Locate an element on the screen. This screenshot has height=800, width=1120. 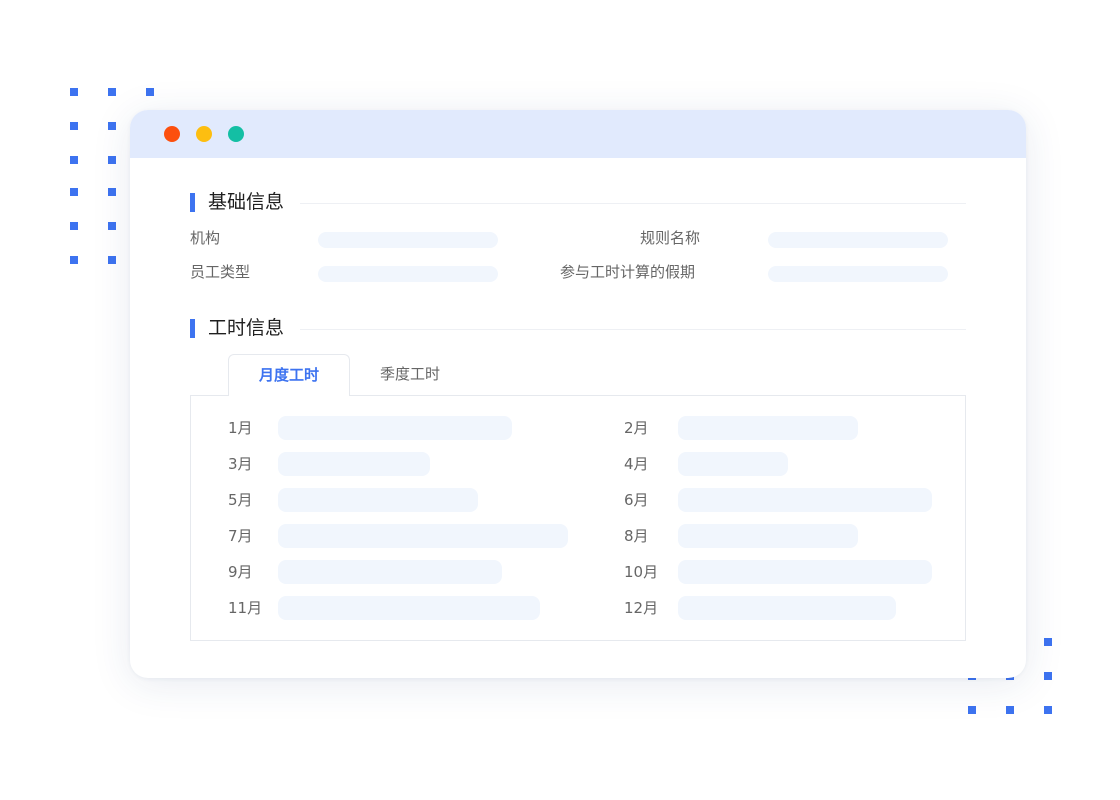
maximize-window-button is located at coordinates (236, 134).